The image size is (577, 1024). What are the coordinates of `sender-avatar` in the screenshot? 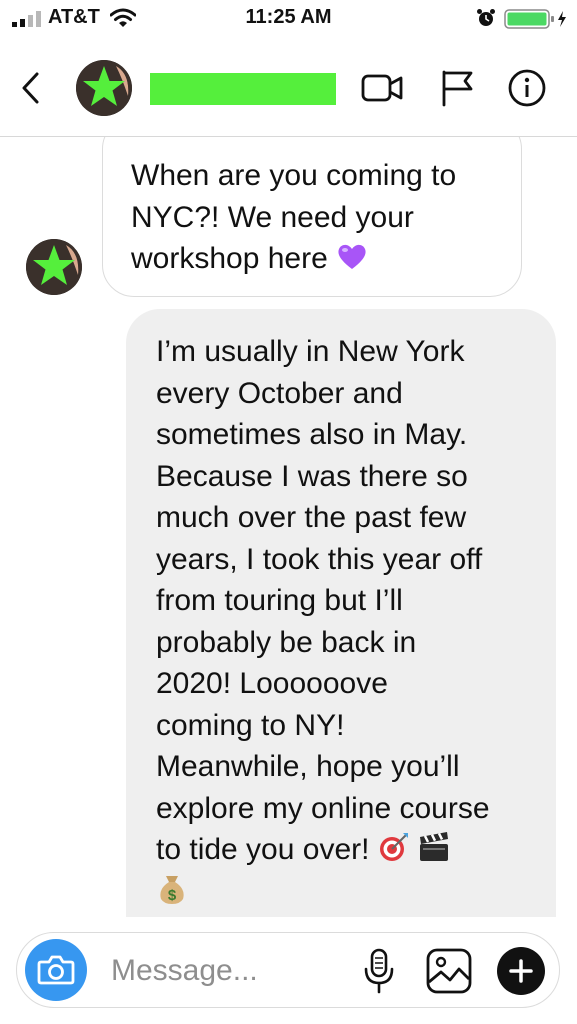 It's located at (54, 267).